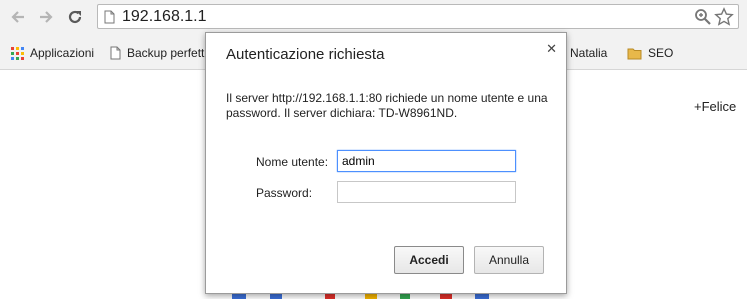  I want to click on url-text: 192.168.1.1, so click(164, 16).